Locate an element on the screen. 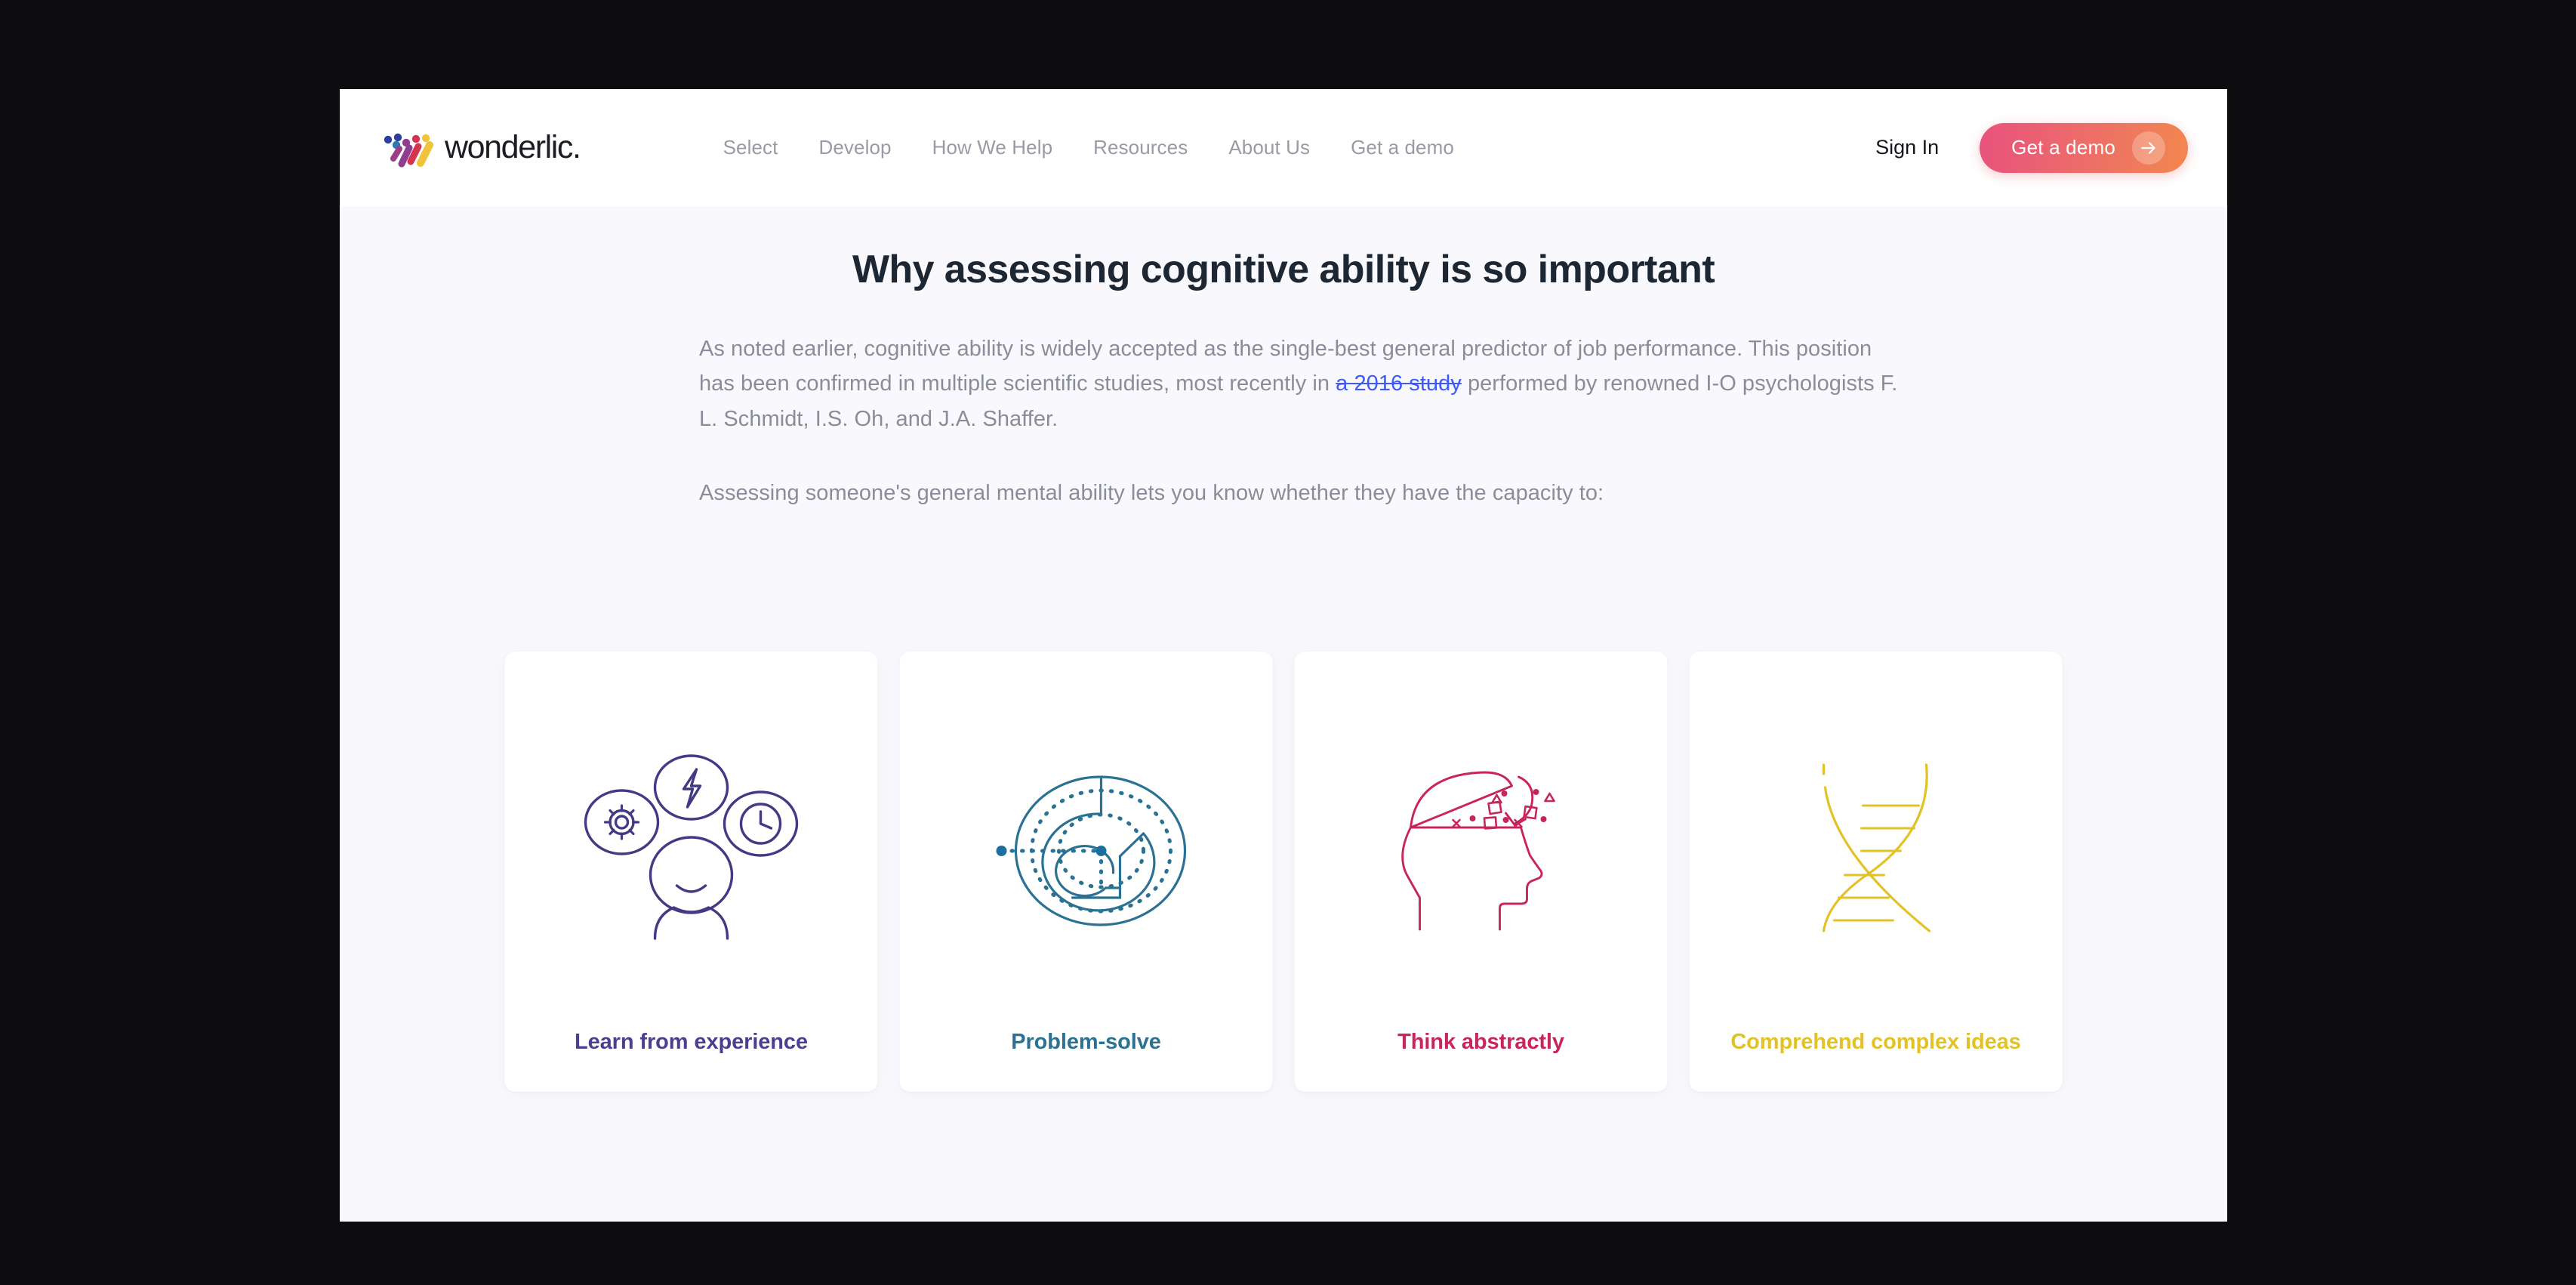 This screenshot has width=2576, height=1285. card-problem-solve: Problem-solve is located at coordinates (1086, 872).